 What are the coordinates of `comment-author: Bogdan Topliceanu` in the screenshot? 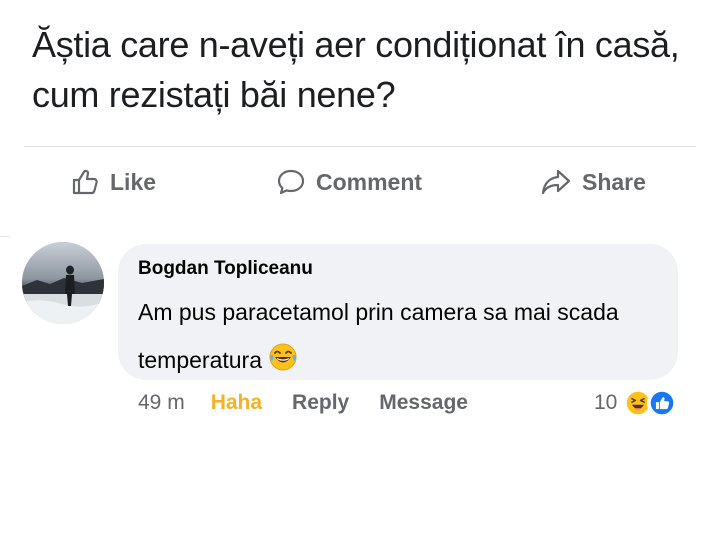 It's located at (225, 269).